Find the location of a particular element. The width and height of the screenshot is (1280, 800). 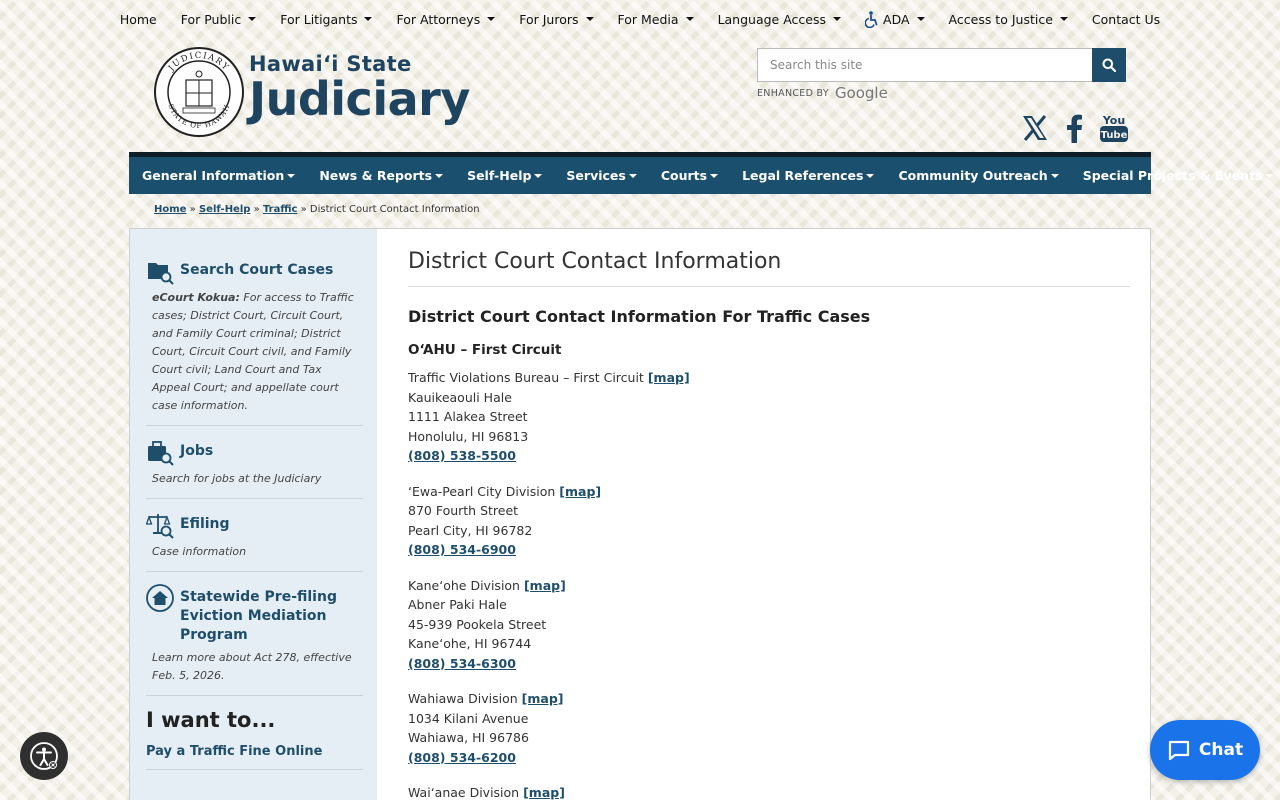

main-nav-self-help: Self-Help is located at coordinates (505, 175).